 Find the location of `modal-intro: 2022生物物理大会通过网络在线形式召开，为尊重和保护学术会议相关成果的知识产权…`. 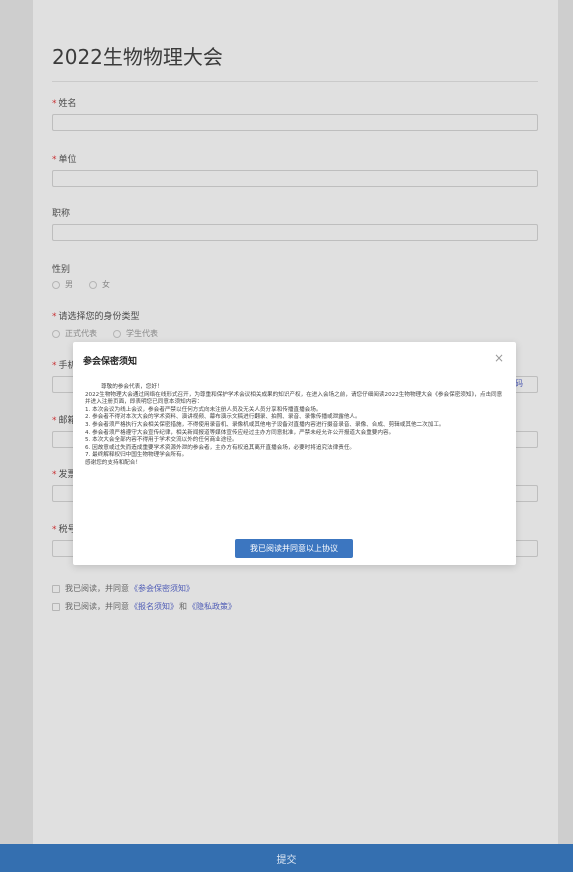

modal-intro: 2022生物物理大会通过网络在线形式召开，为尊重和保护学术会议相关成果的知识产权… is located at coordinates (294, 398).